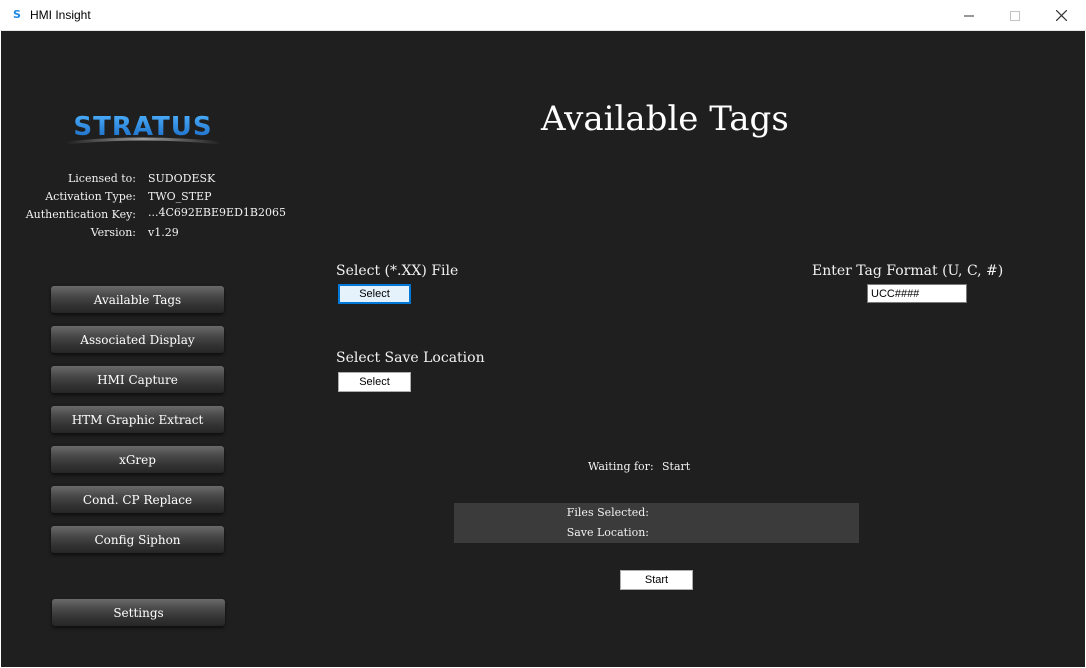  I want to click on page-title: Available Tags, so click(665, 119).